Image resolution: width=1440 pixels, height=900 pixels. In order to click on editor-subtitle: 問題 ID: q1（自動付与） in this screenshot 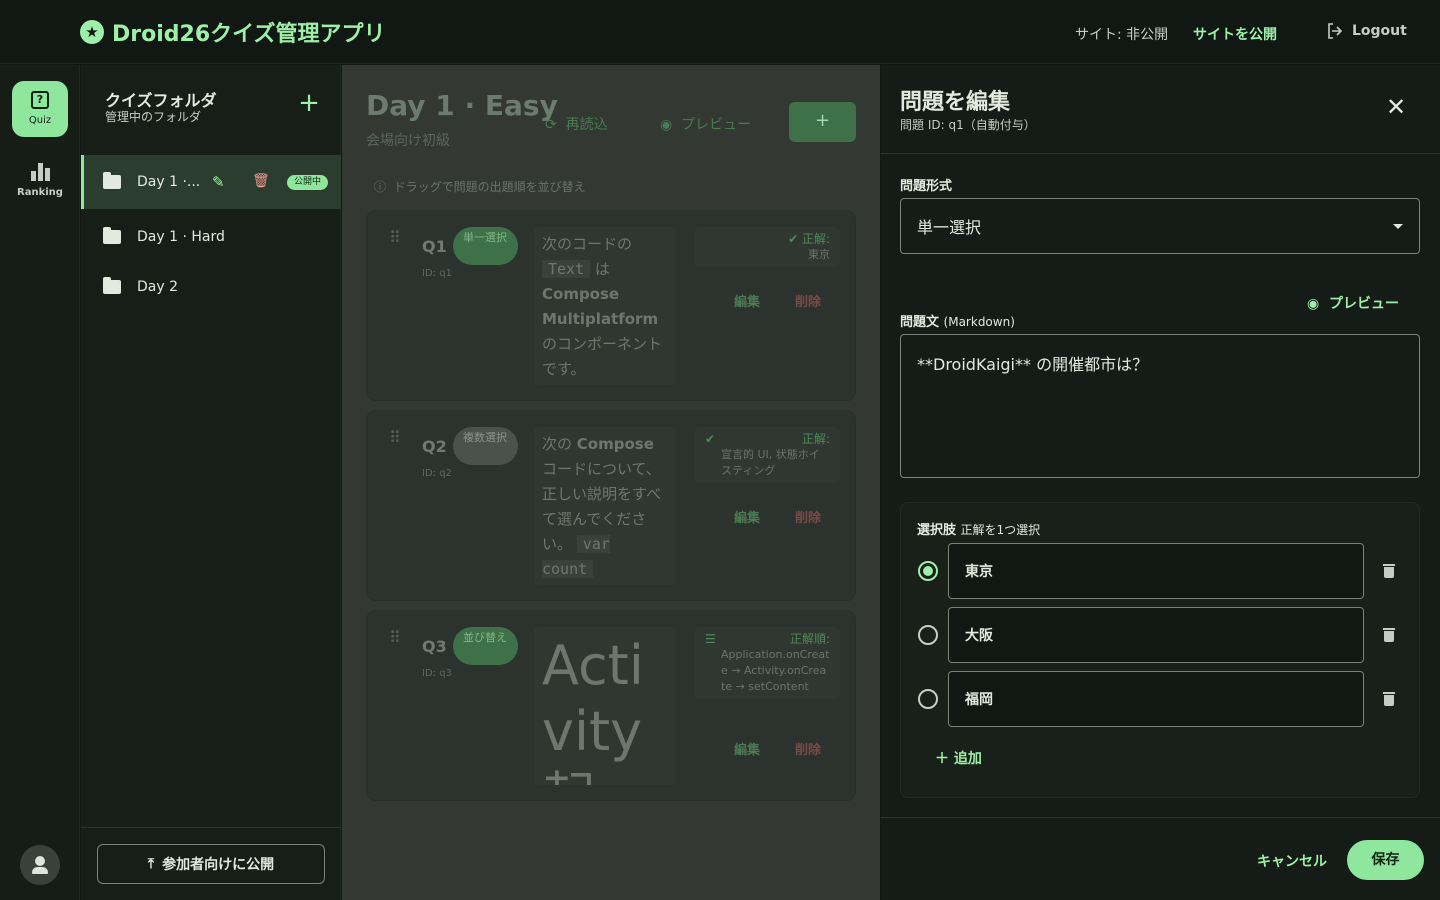, I will do `click(968, 125)`.